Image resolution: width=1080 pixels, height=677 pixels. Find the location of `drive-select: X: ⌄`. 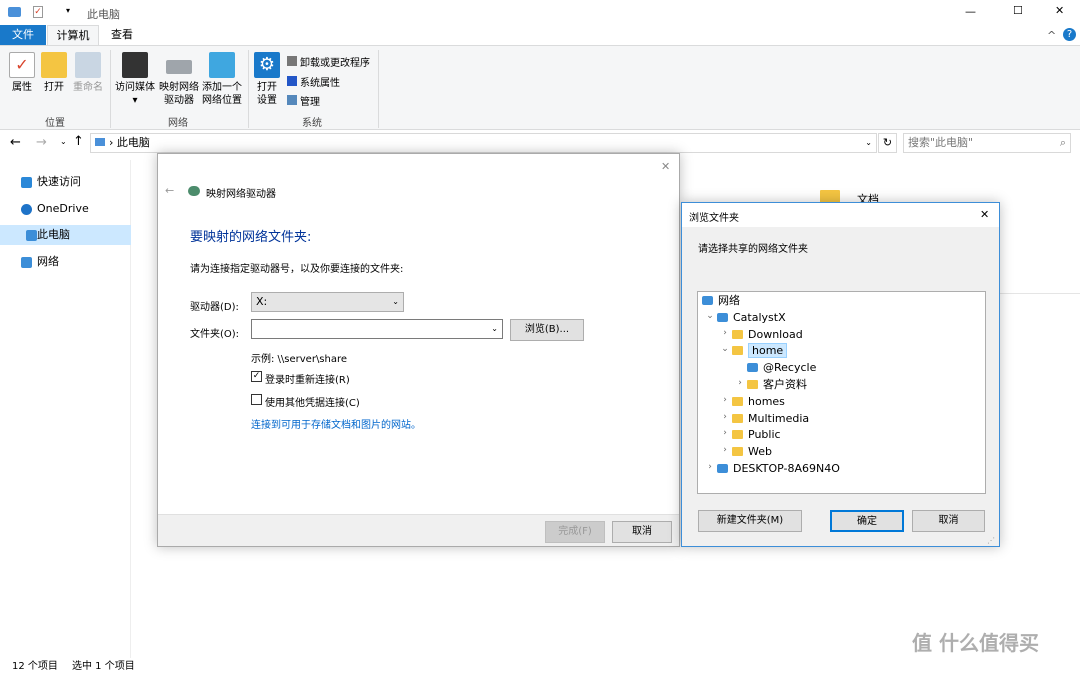

drive-select: X: ⌄ is located at coordinates (327, 302).